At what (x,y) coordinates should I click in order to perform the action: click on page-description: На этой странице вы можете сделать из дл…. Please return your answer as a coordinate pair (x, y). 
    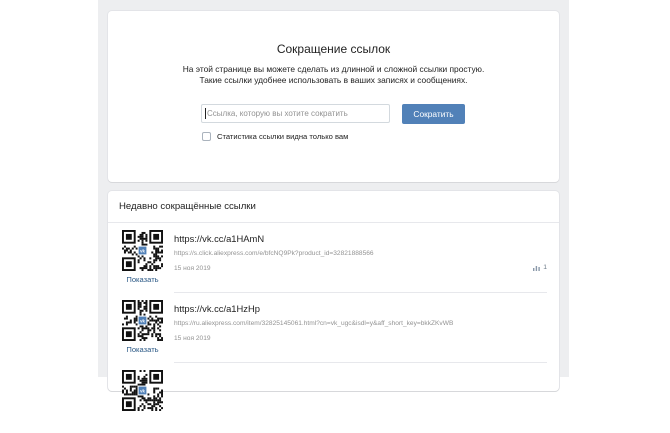
    Looking at the image, I should click on (333, 75).